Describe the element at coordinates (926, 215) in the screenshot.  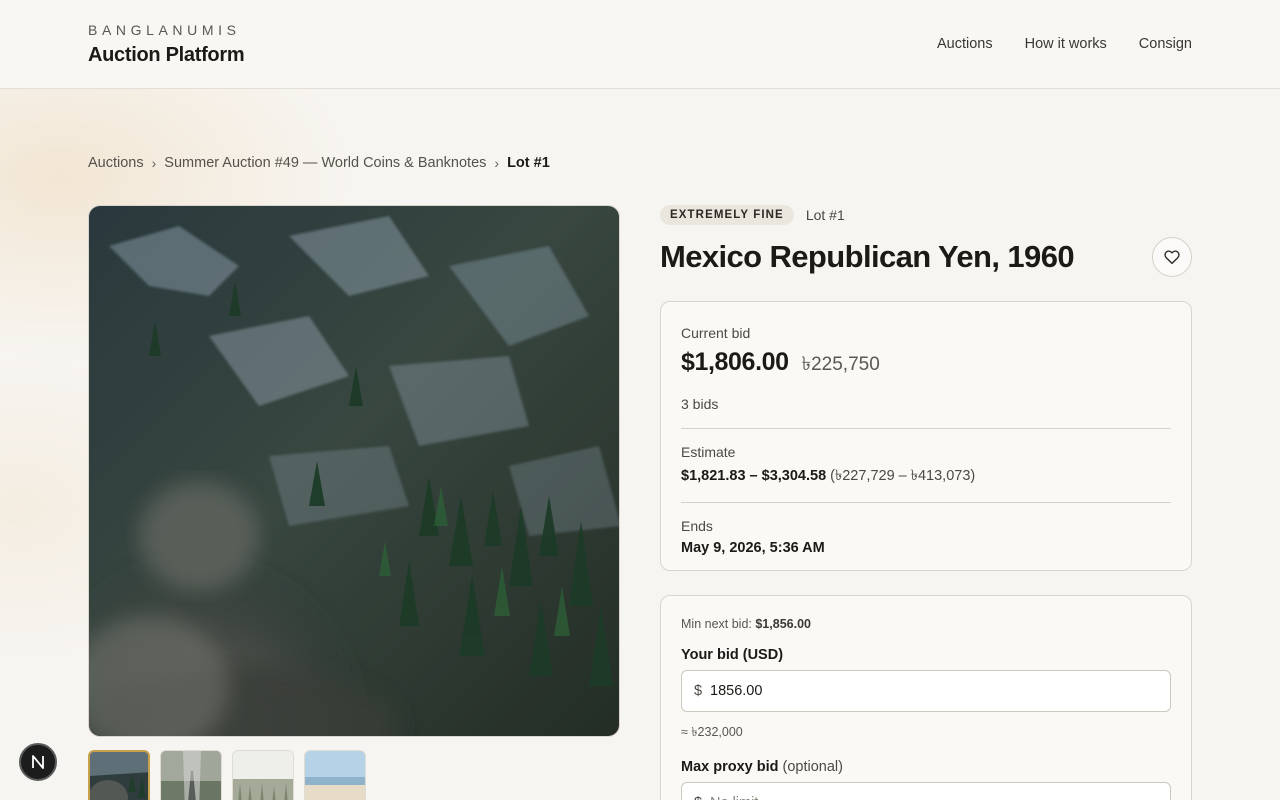
I see `lot-meta: EXTREMELY FINE Lot #1` at that location.